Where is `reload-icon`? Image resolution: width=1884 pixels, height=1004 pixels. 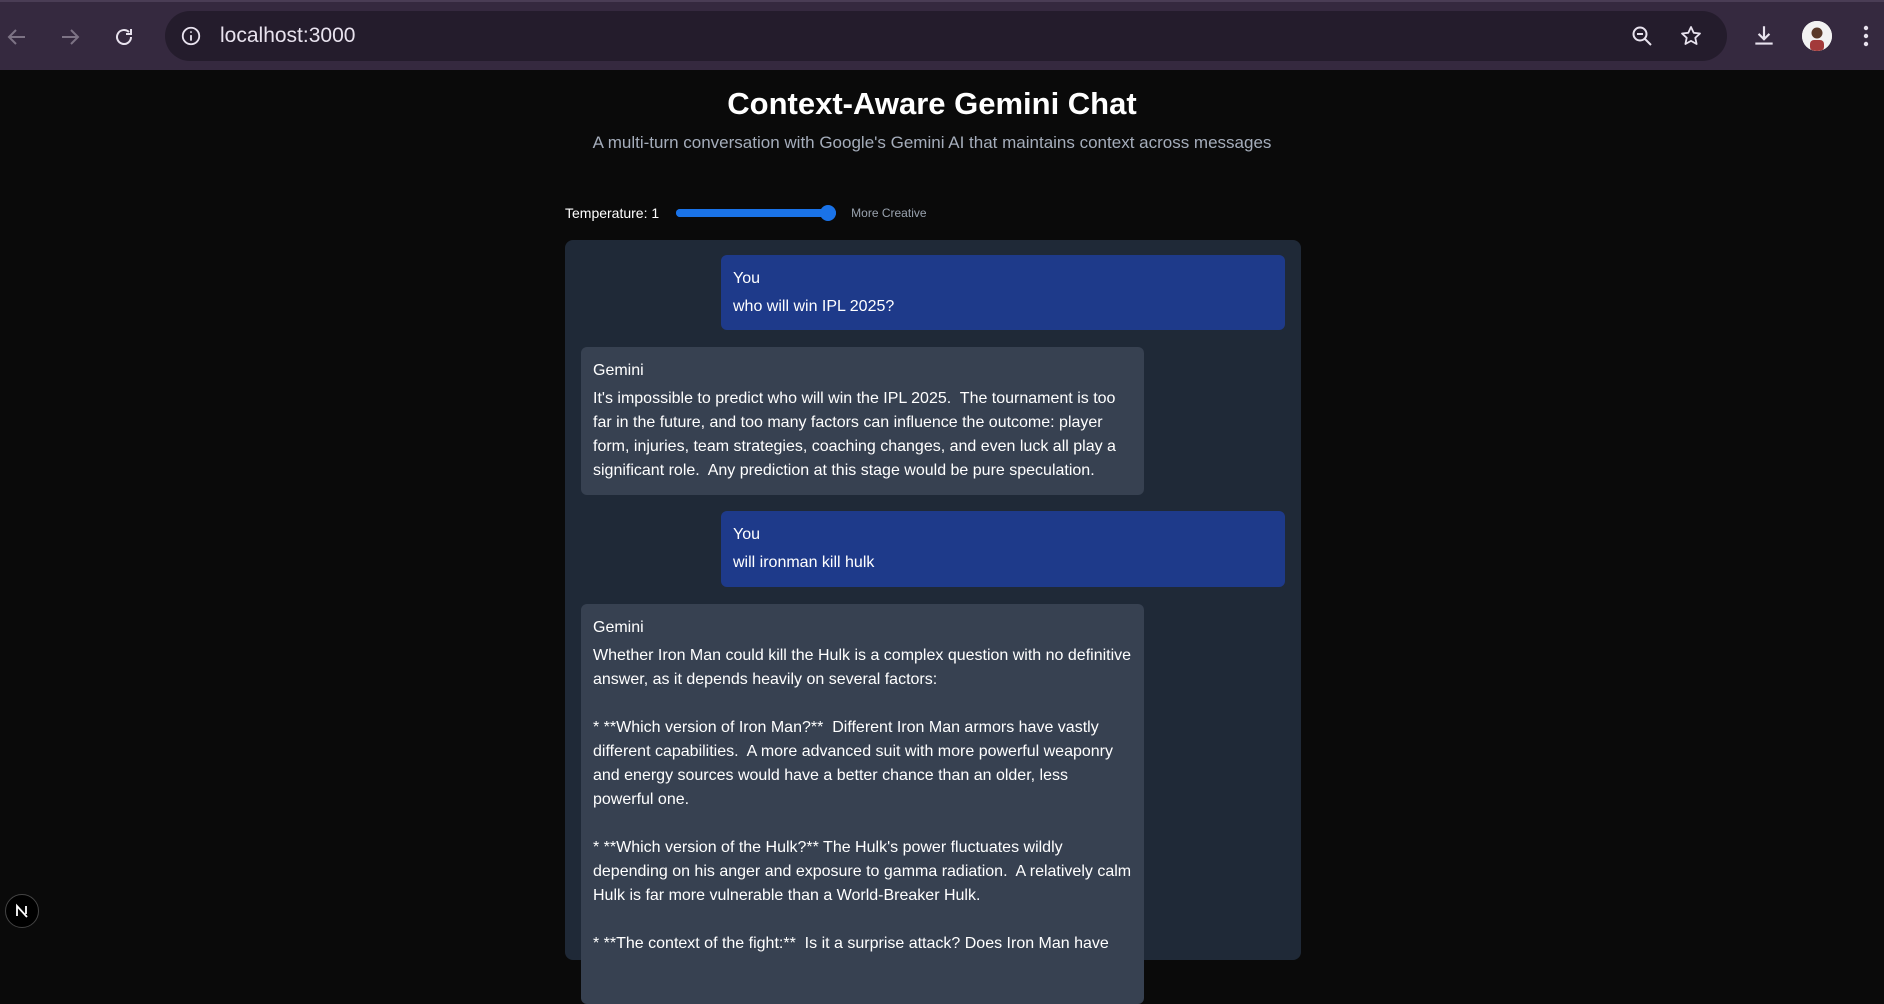
reload-icon is located at coordinates (124, 37).